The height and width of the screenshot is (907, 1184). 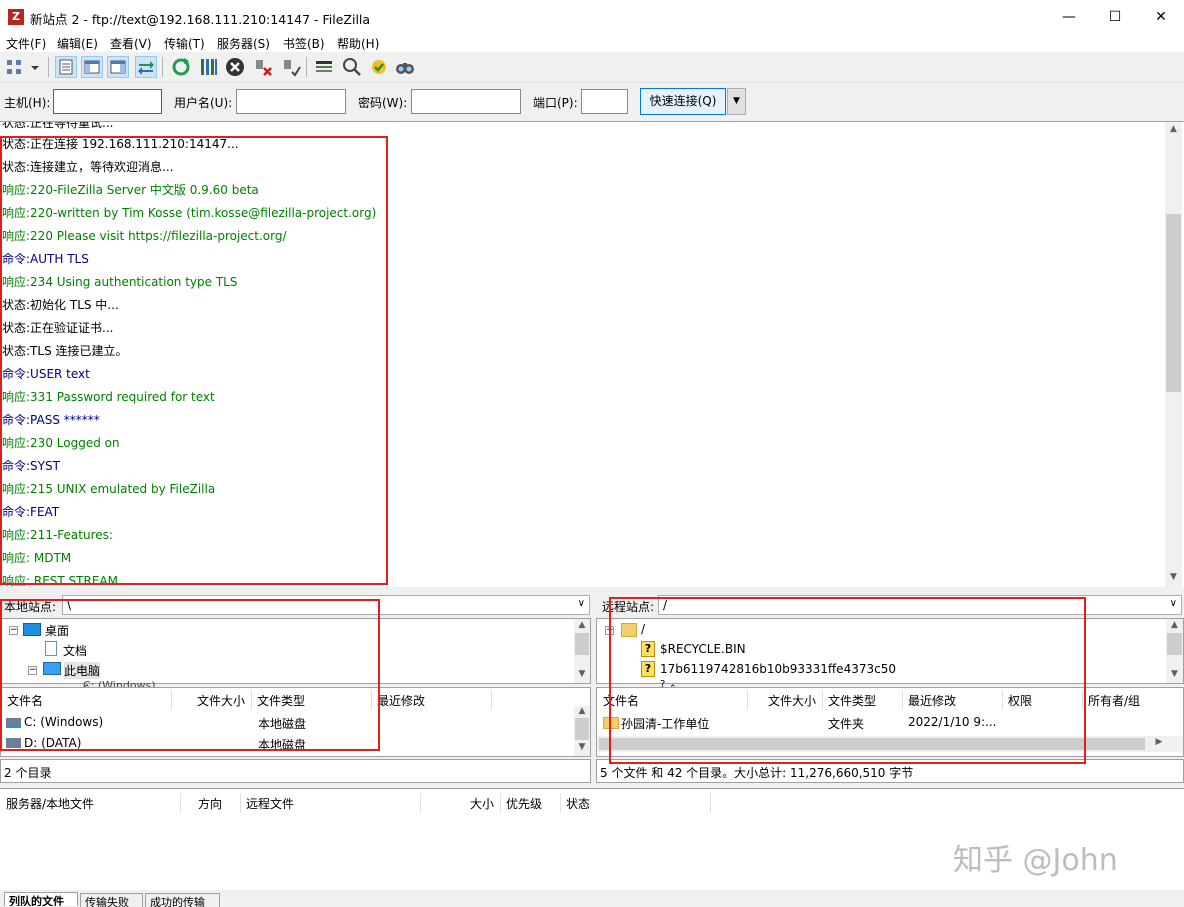 What do you see at coordinates (77, 43) in the screenshot?
I see `menu-edit: 编辑(E)` at bounding box center [77, 43].